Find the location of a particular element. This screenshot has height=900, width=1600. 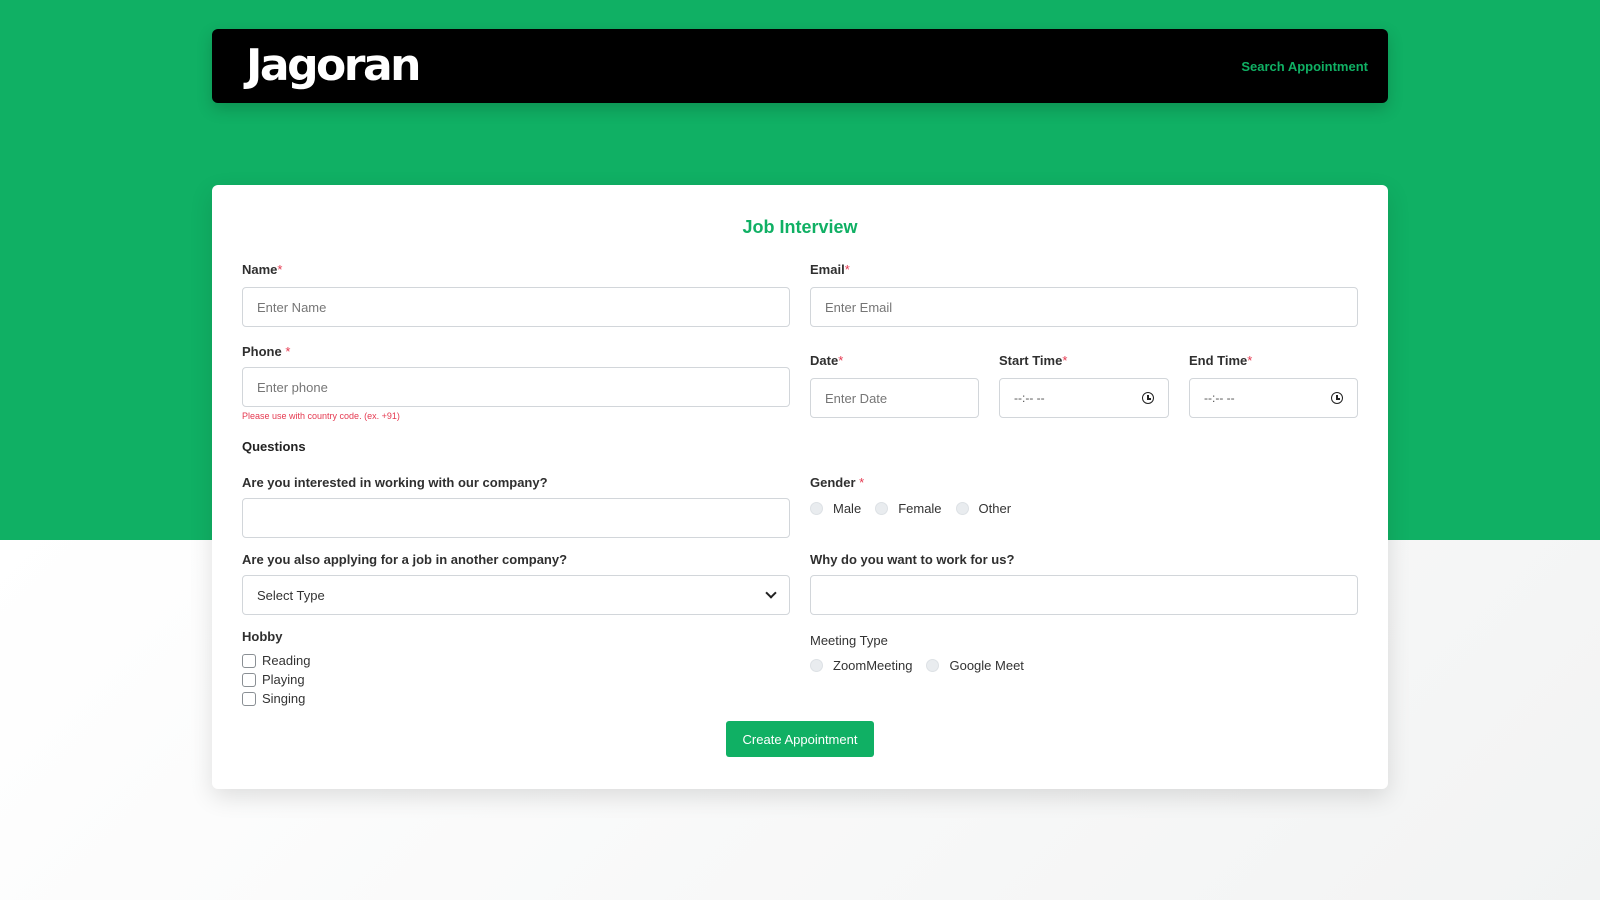

hobby-checkbox-group: Reading Playing Singing is located at coordinates (276, 679).